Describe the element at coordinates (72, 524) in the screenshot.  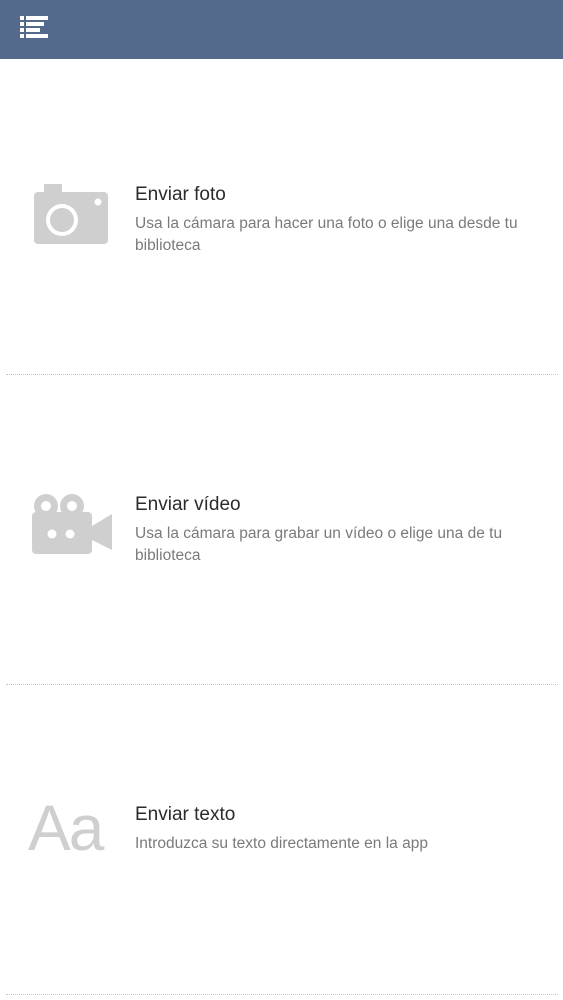
I see `video-camera-icon` at that location.